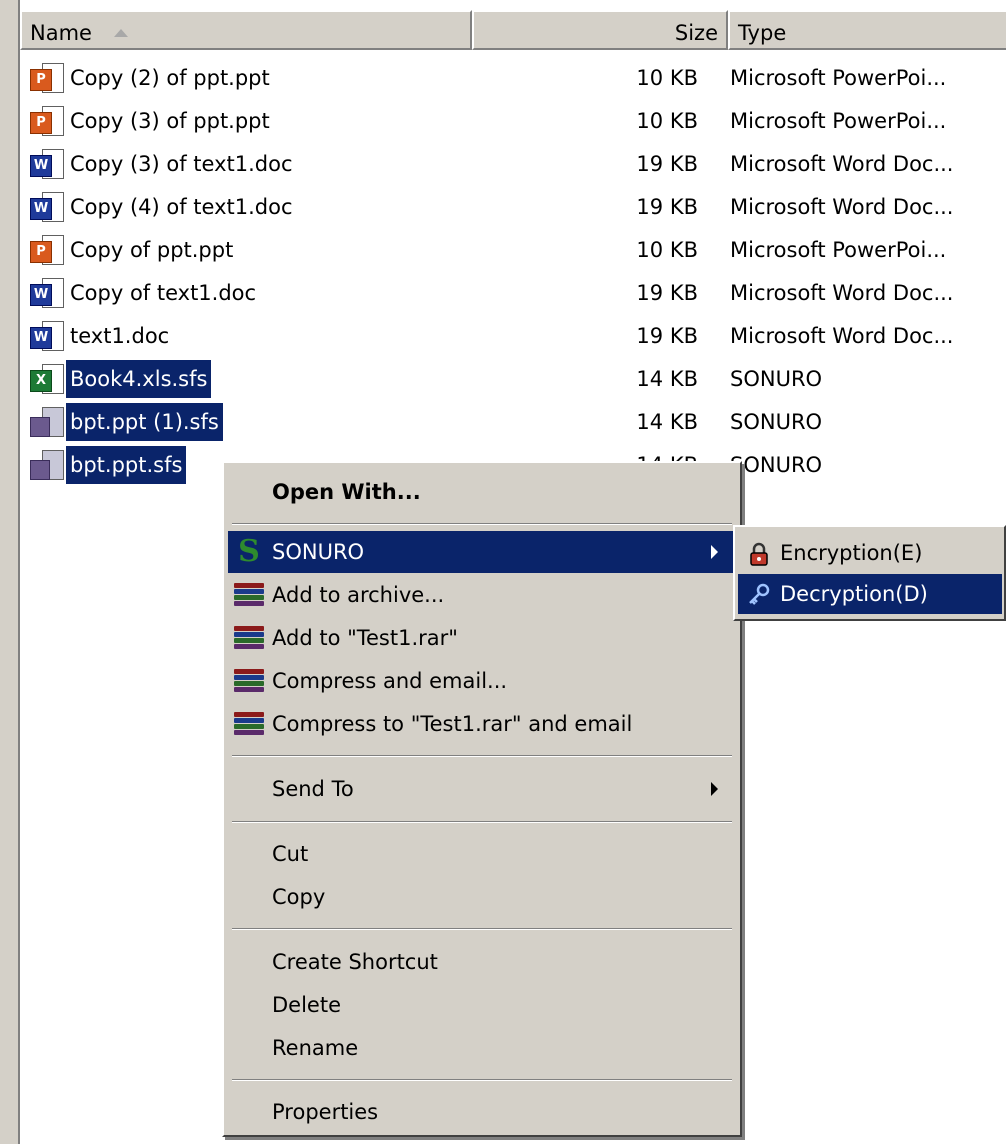  I want to click on menu-item-rename: Rename, so click(482, 1048).